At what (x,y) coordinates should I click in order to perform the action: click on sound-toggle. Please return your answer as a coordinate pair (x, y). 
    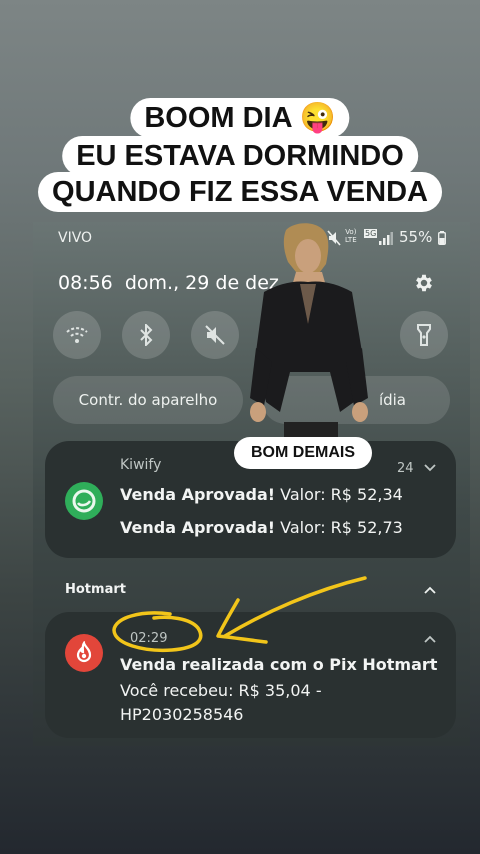
    Looking at the image, I should click on (215, 335).